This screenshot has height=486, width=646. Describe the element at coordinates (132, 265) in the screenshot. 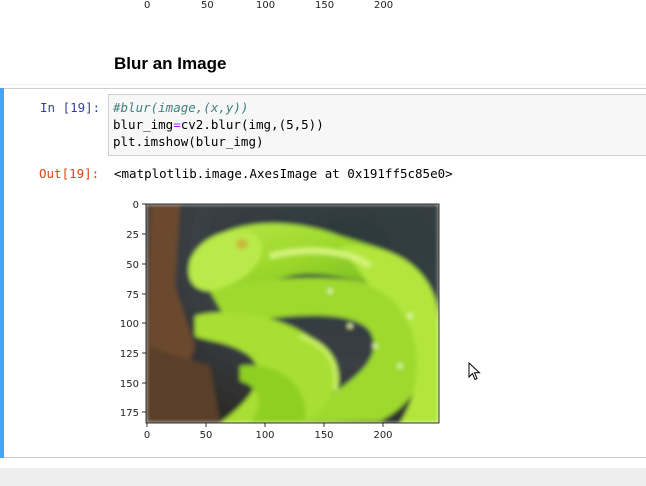

I see `y-tick-label: 50` at that location.